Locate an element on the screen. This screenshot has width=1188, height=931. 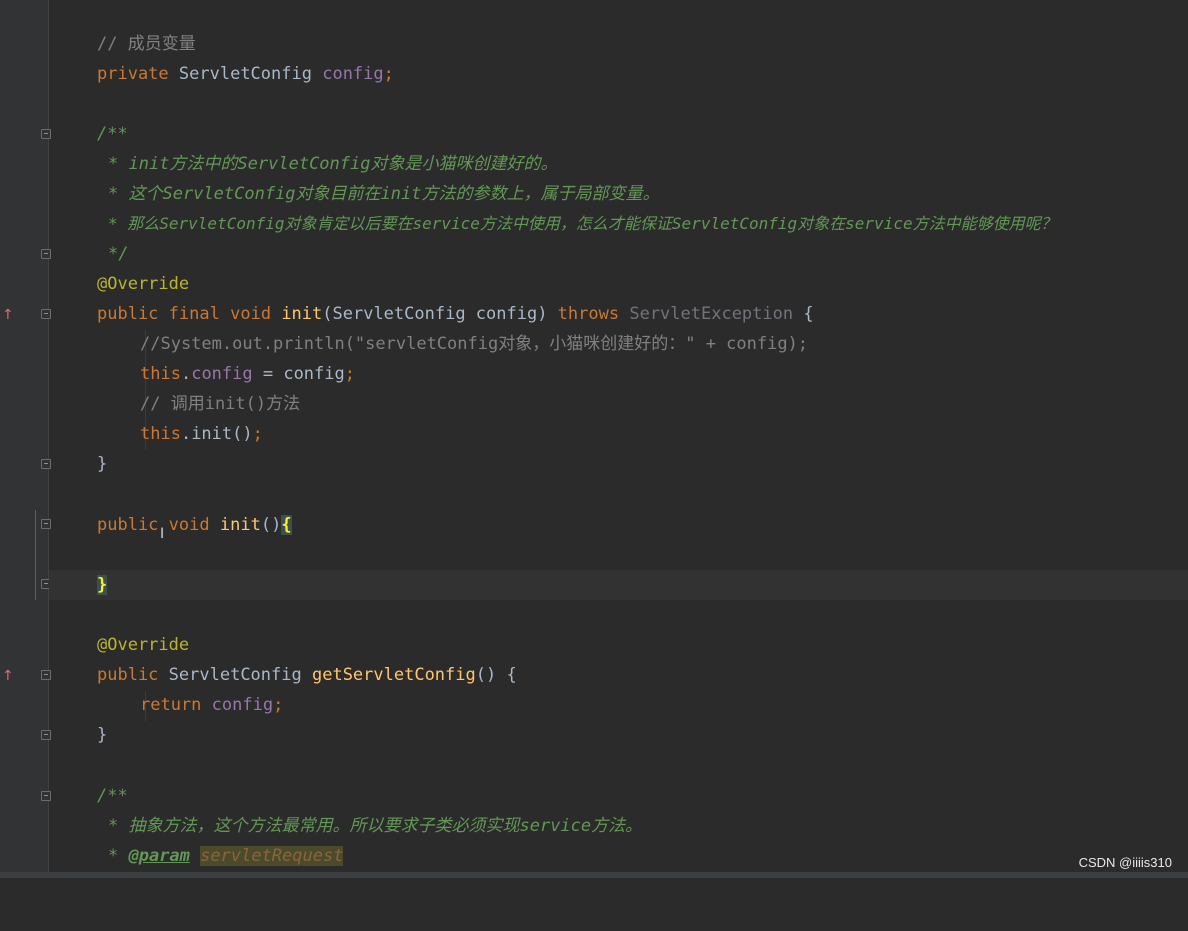
doc-comment-text: 这个ServletConfig对象目前在init方法的参数上，属于局部变量。 is located at coordinates (394, 194).